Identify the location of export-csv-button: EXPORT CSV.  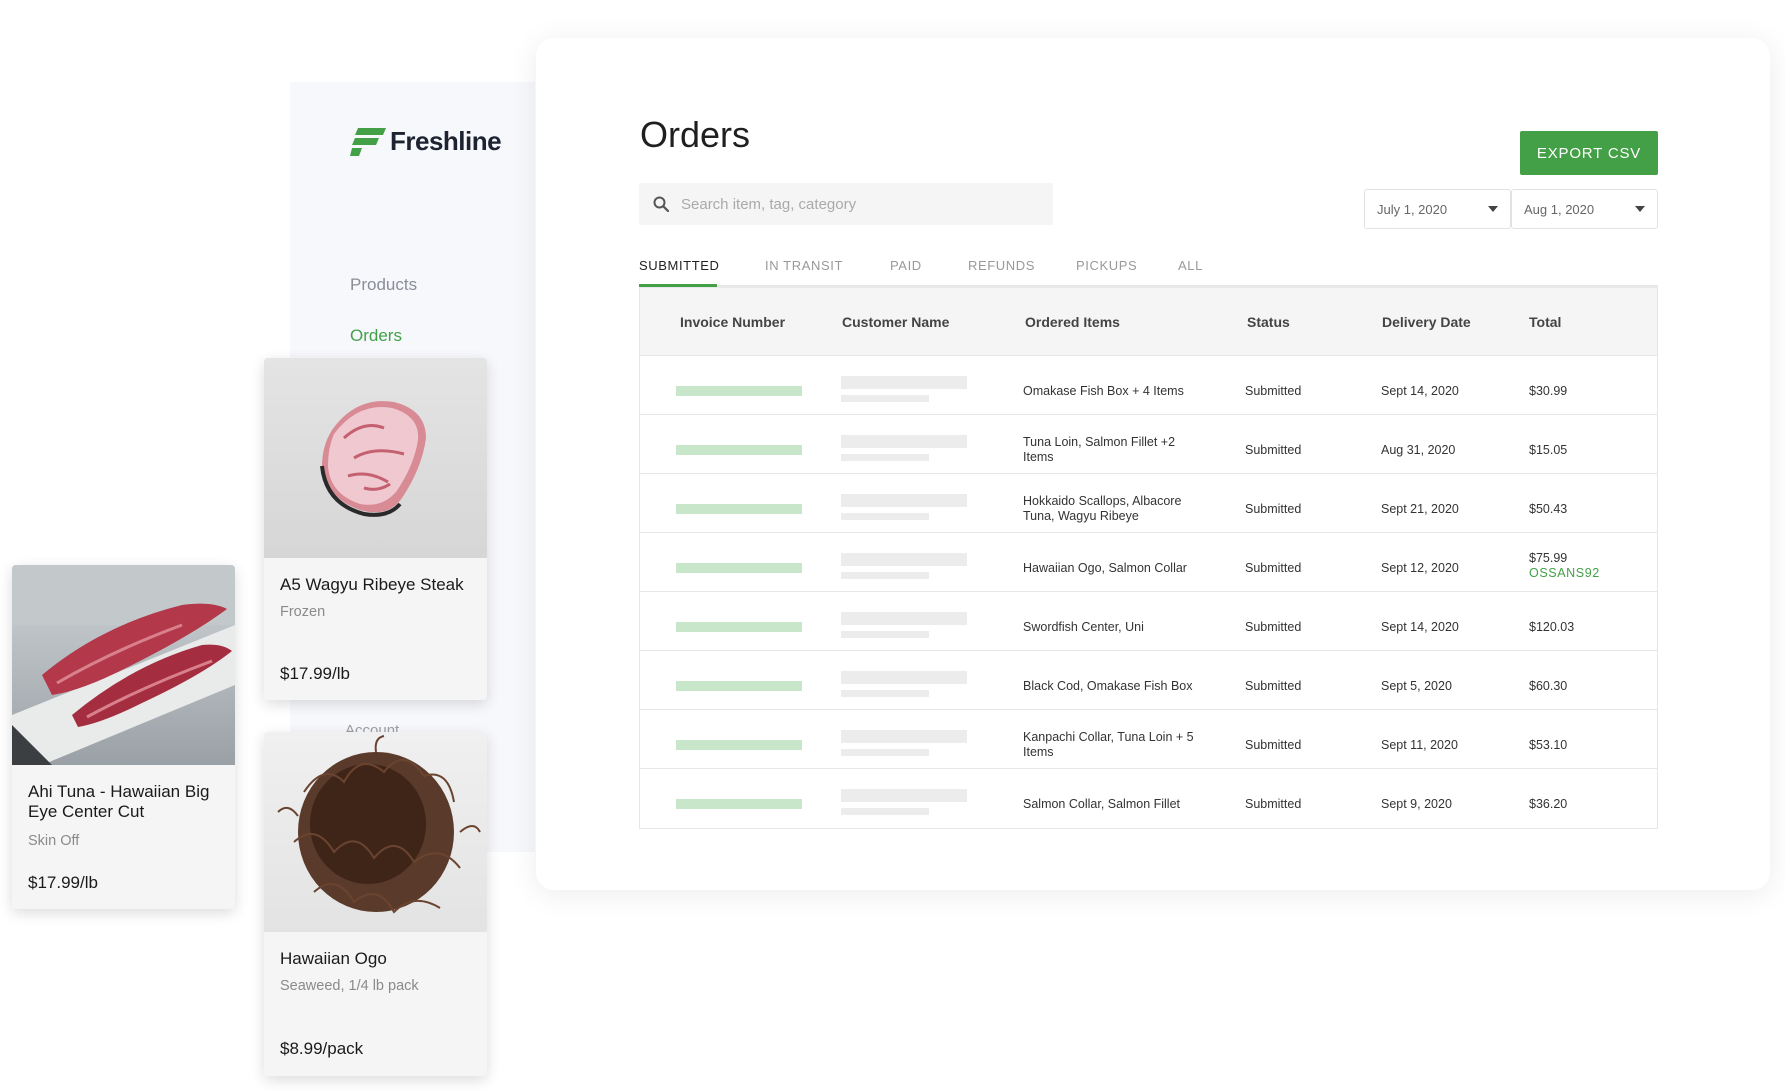
(1589, 153).